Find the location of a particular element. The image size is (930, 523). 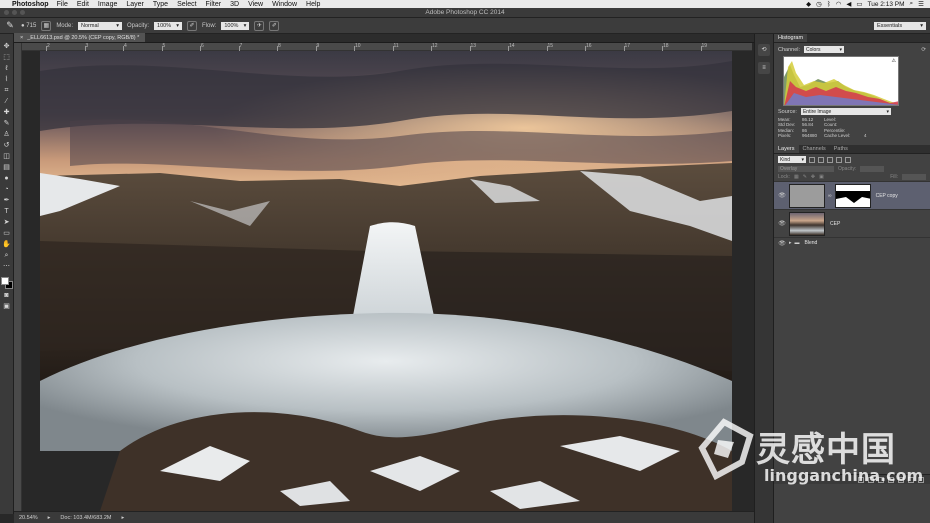

opacity-field: 100% ▾ is located at coordinates (168, 25).